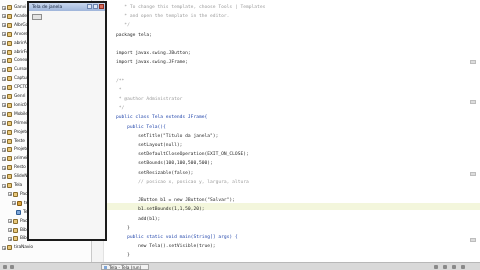 Image resolution: width=480 pixels, height=270 pixels. I want to click on jframe-button, so click(37, 17).